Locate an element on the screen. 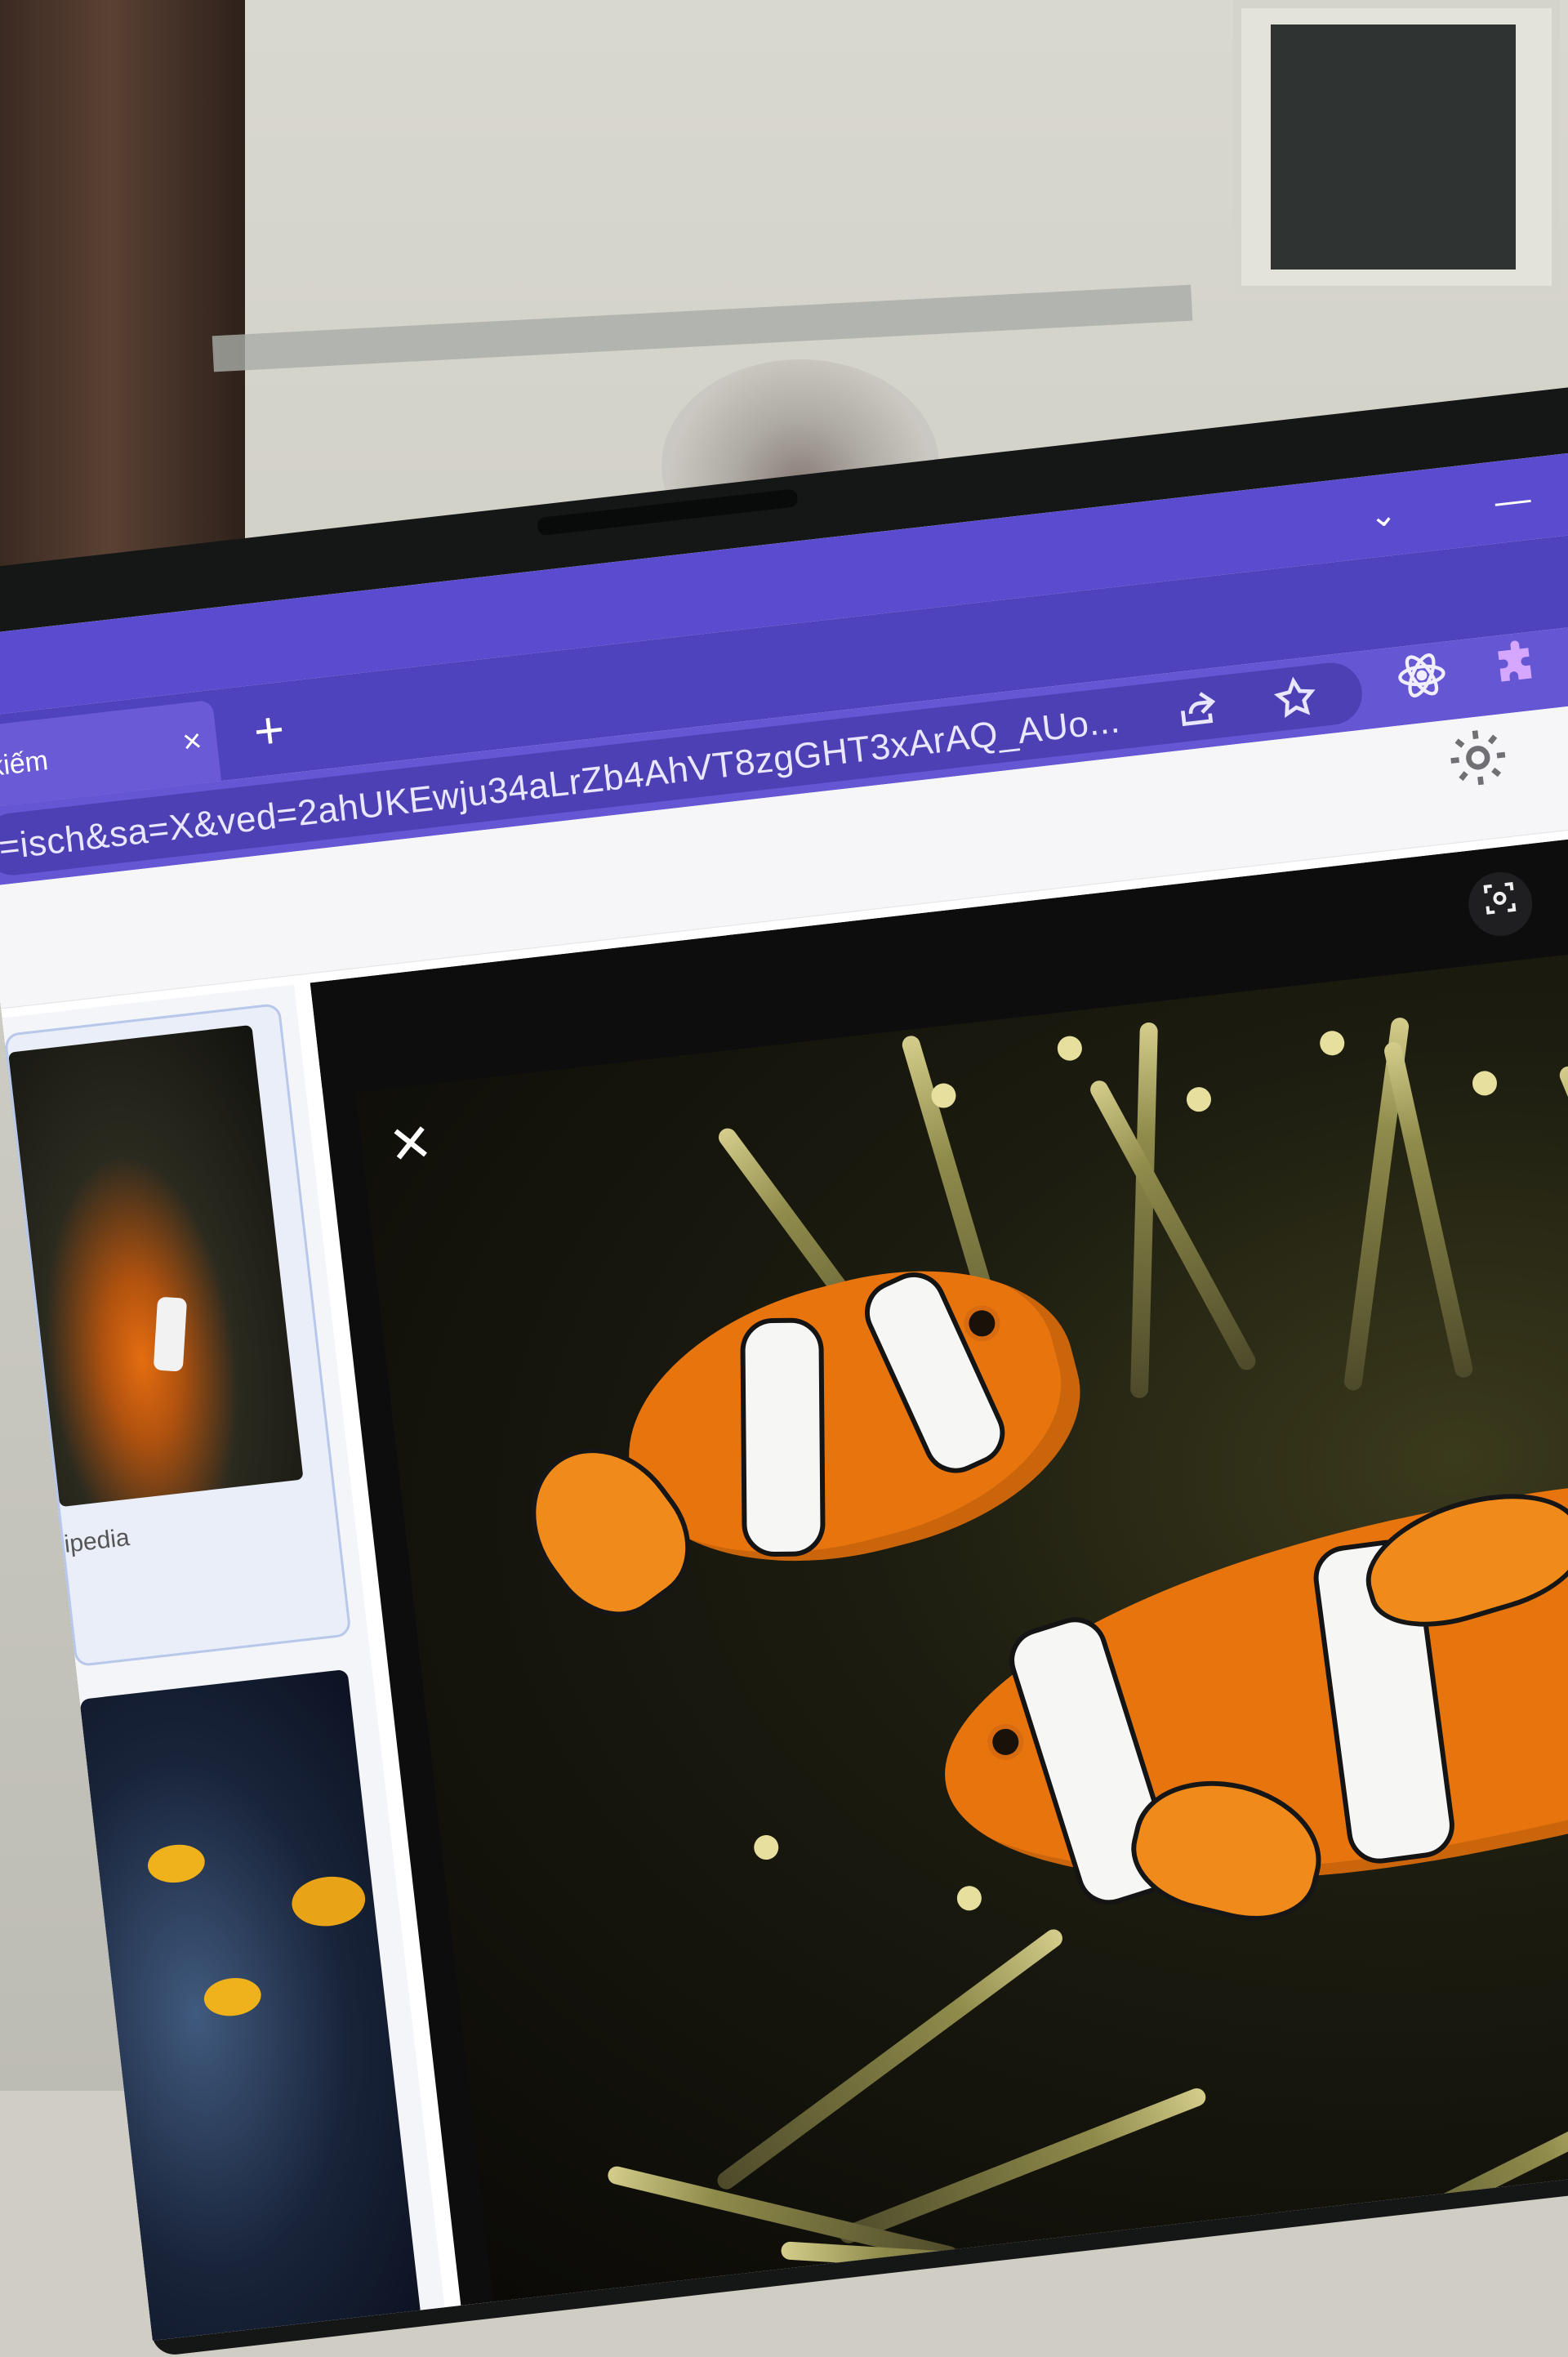 The height and width of the screenshot is (2357, 1568). tab-close-icon: × is located at coordinates (192, 741).